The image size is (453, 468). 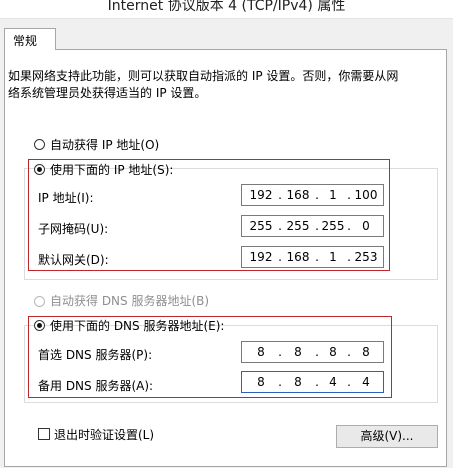 What do you see at coordinates (333, 352) in the screenshot?
I see `preferred-dns-octet-3: 8` at bounding box center [333, 352].